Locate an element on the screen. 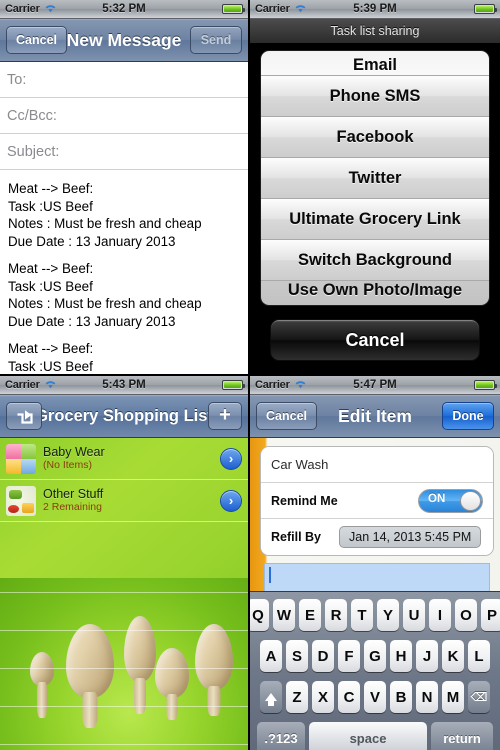 This screenshot has width=500, height=750. sheet-option-phone-sms: Phone SMS is located at coordinates (375, 96).